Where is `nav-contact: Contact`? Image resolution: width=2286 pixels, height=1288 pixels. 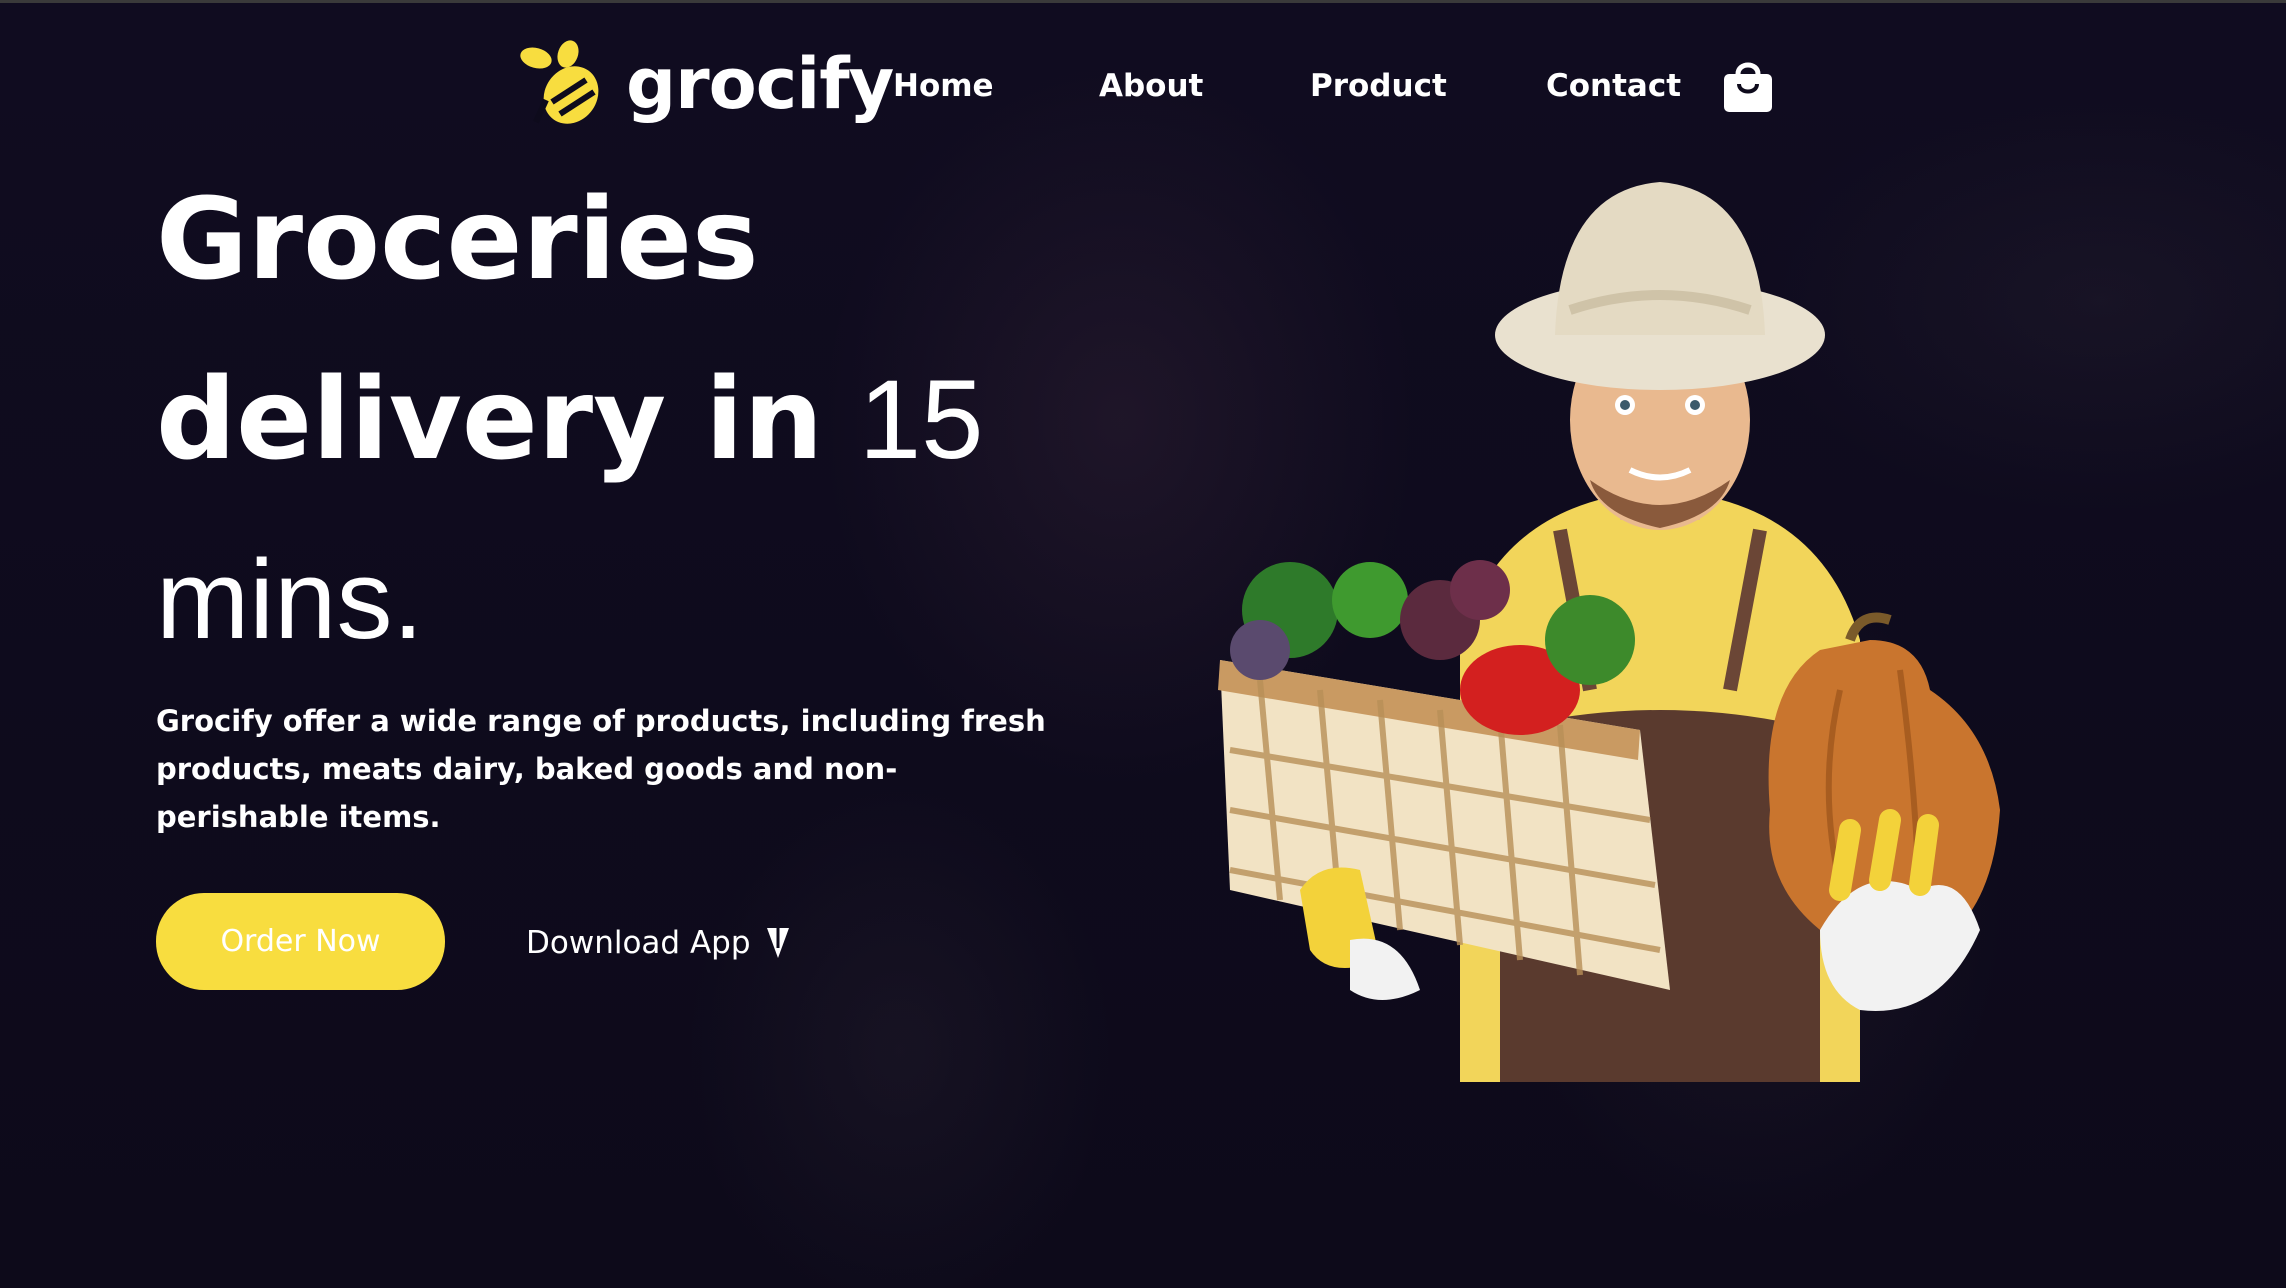 nav-contact: Contact is located at coordinates (1613, 86).